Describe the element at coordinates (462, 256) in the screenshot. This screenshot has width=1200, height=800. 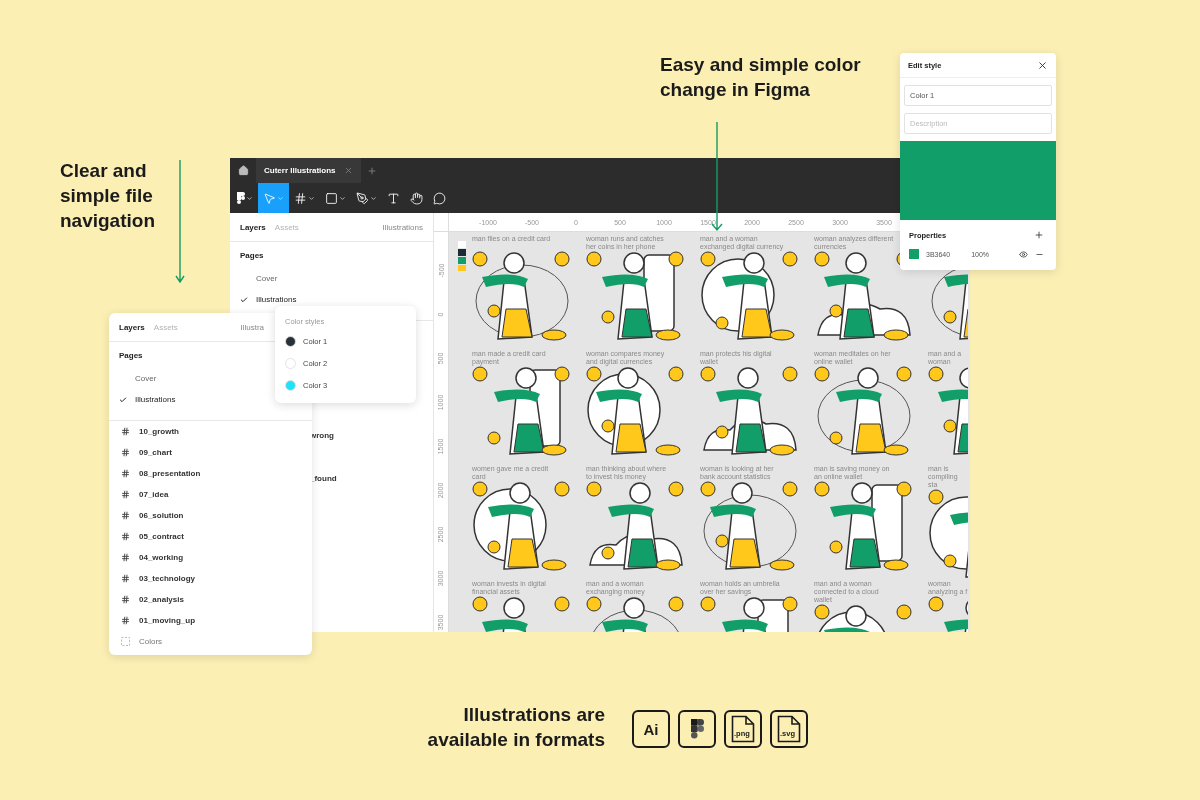
I see `palette-drawing` at that location.